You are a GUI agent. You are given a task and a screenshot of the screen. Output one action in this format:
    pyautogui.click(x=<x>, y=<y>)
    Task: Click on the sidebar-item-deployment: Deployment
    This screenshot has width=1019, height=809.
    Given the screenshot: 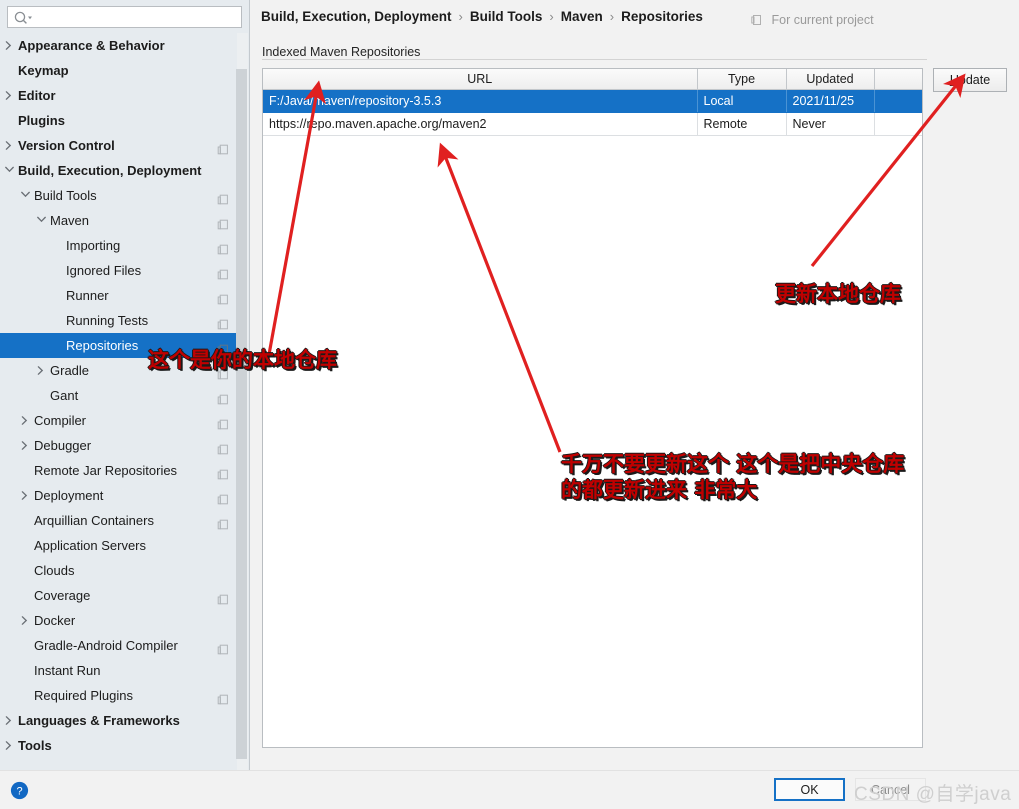 What is the action you would take?
    pyautogui.click(x=118, y=495)
    